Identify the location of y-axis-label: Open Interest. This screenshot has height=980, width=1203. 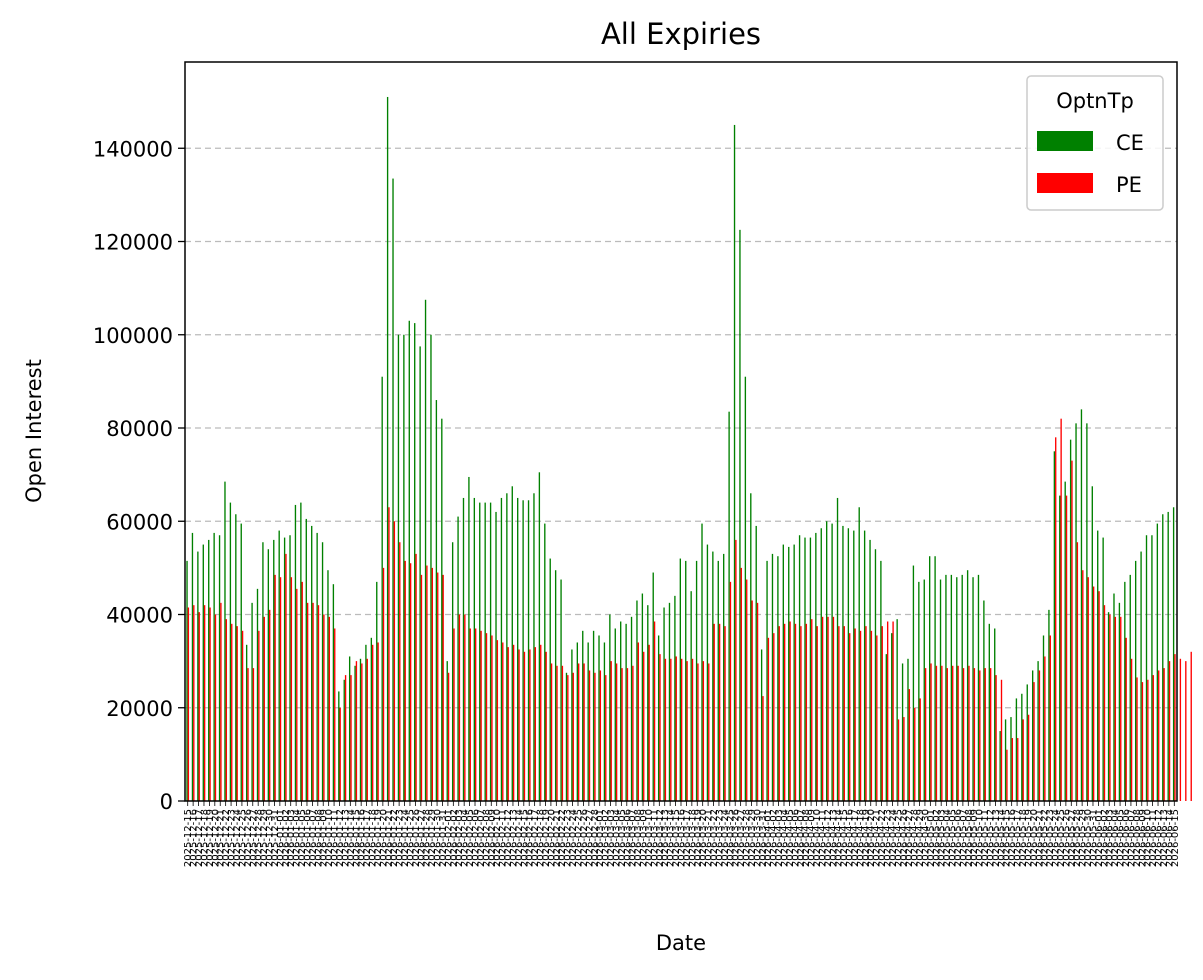
(34, 431).